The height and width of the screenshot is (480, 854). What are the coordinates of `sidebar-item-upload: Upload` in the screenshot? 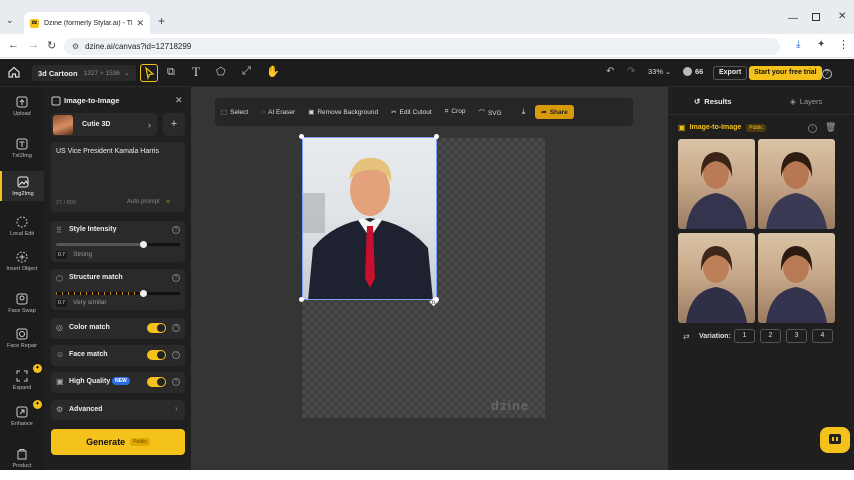 It's located at (22, 106).